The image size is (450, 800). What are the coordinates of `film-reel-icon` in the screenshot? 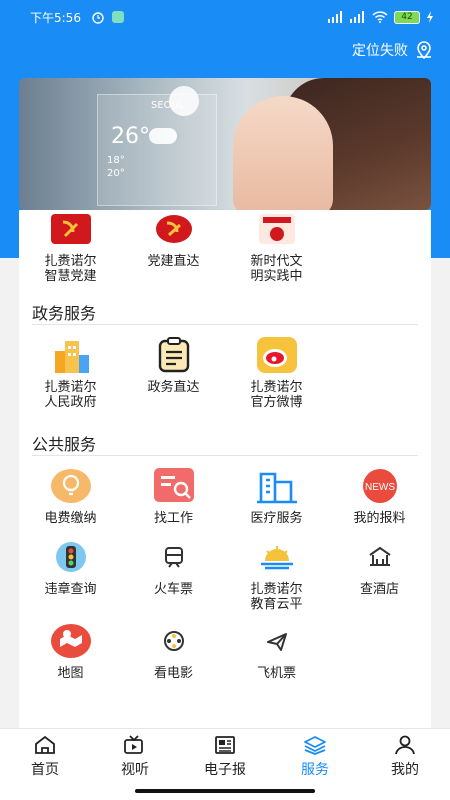 It's located at (174, 641).